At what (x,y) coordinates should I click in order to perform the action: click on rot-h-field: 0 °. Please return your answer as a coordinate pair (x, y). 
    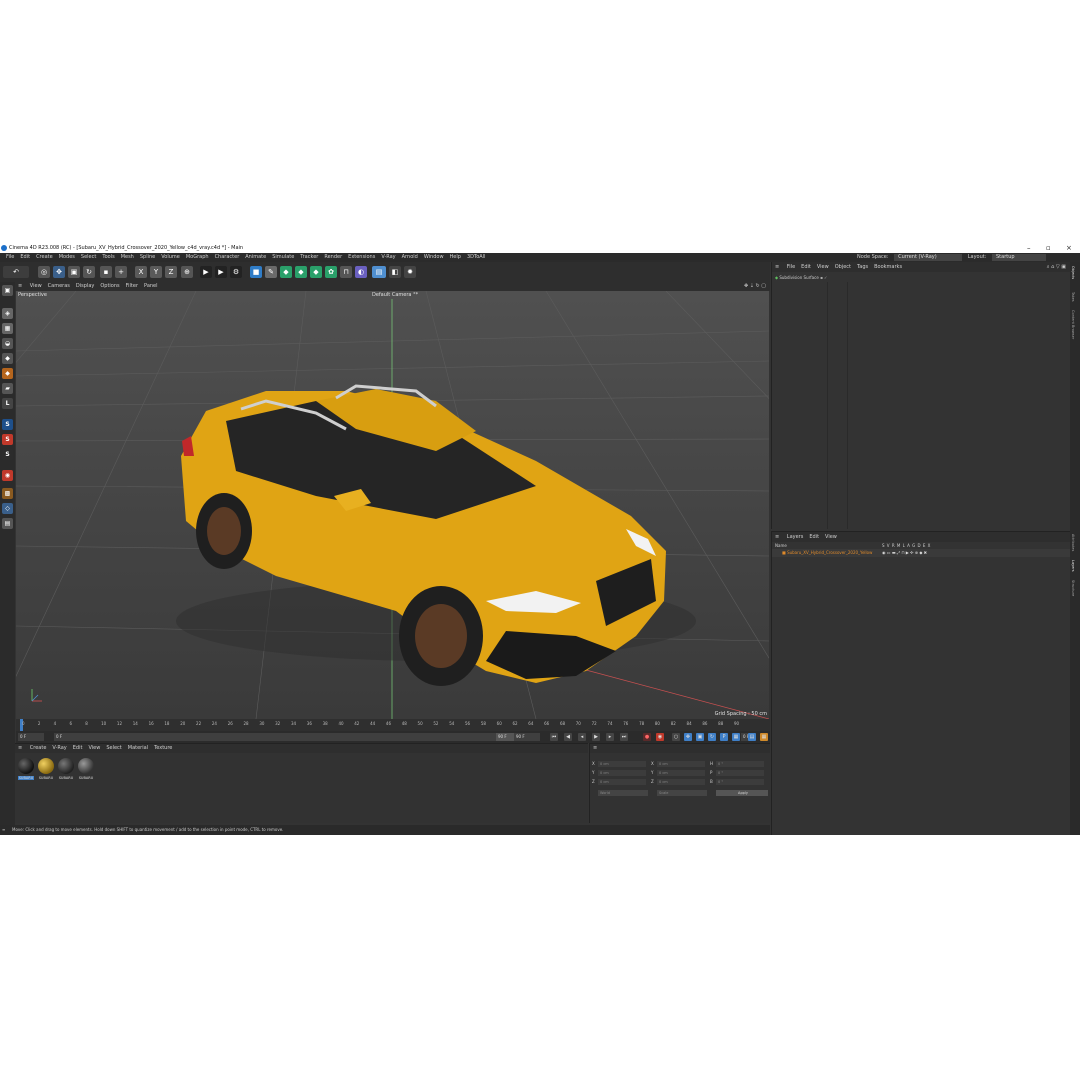
    Looking at the image, I should click on (740, 764).